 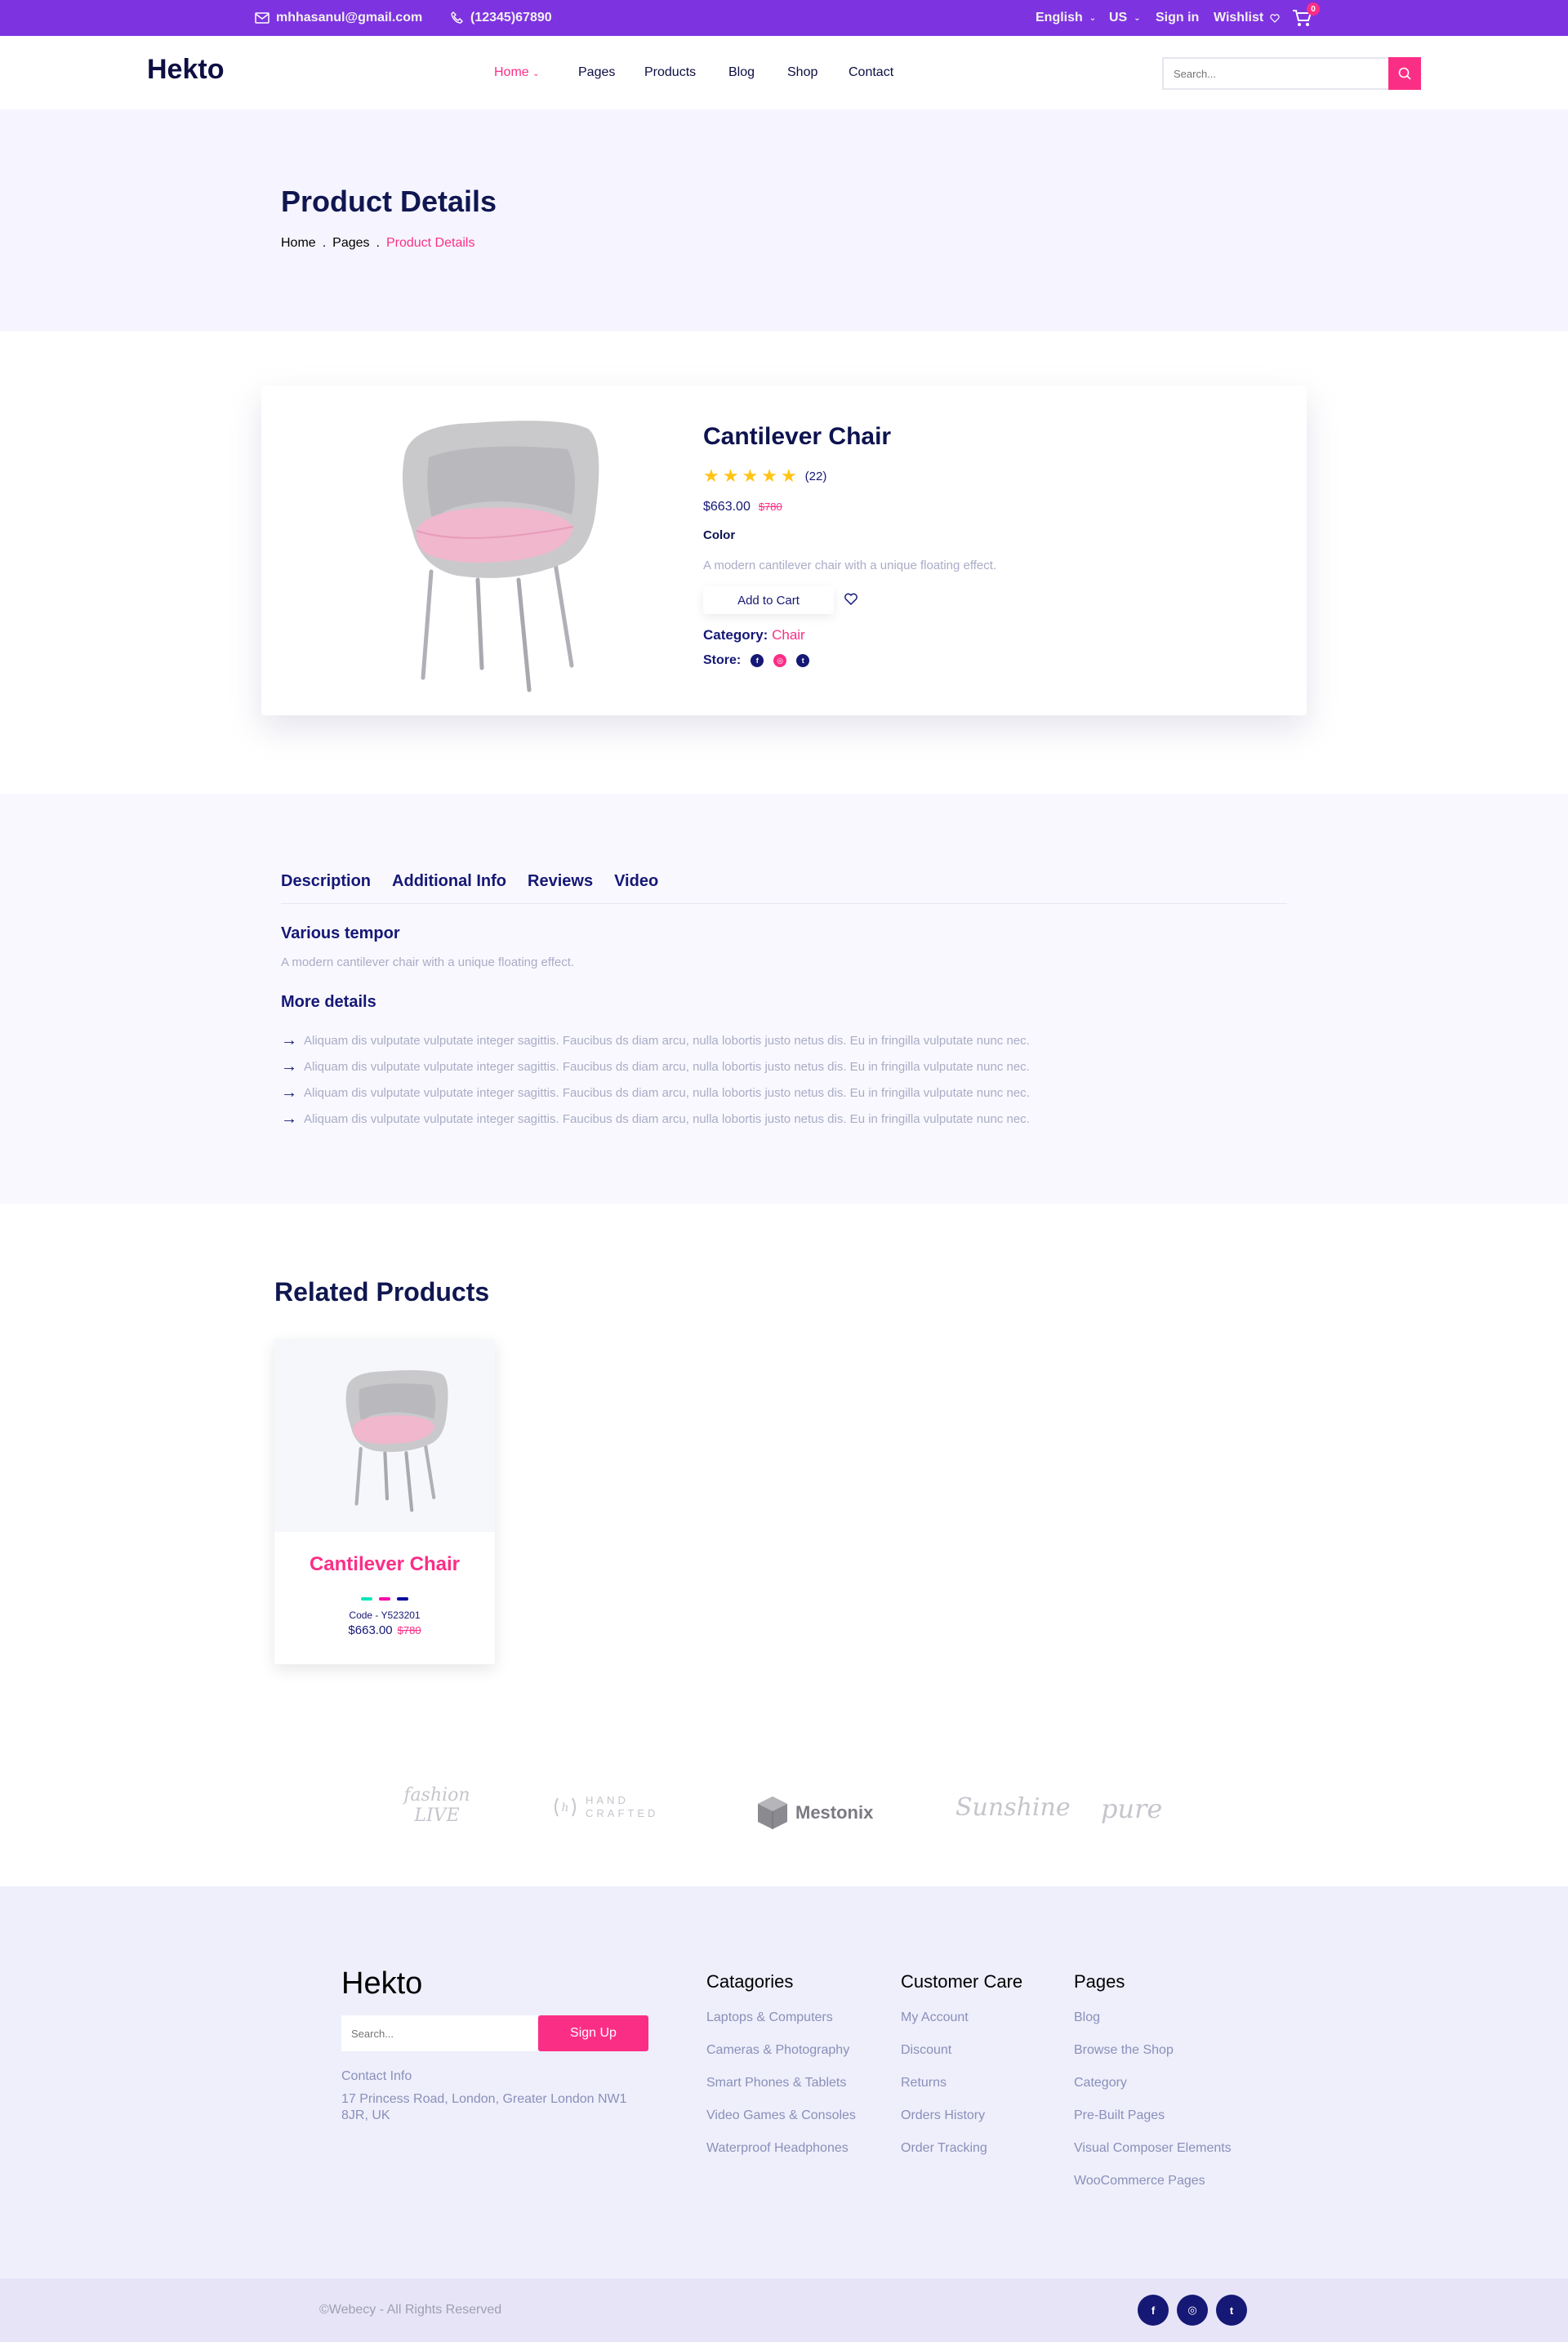 I want to click on nav-link-contact: Contact, so click(x=871, y=72).